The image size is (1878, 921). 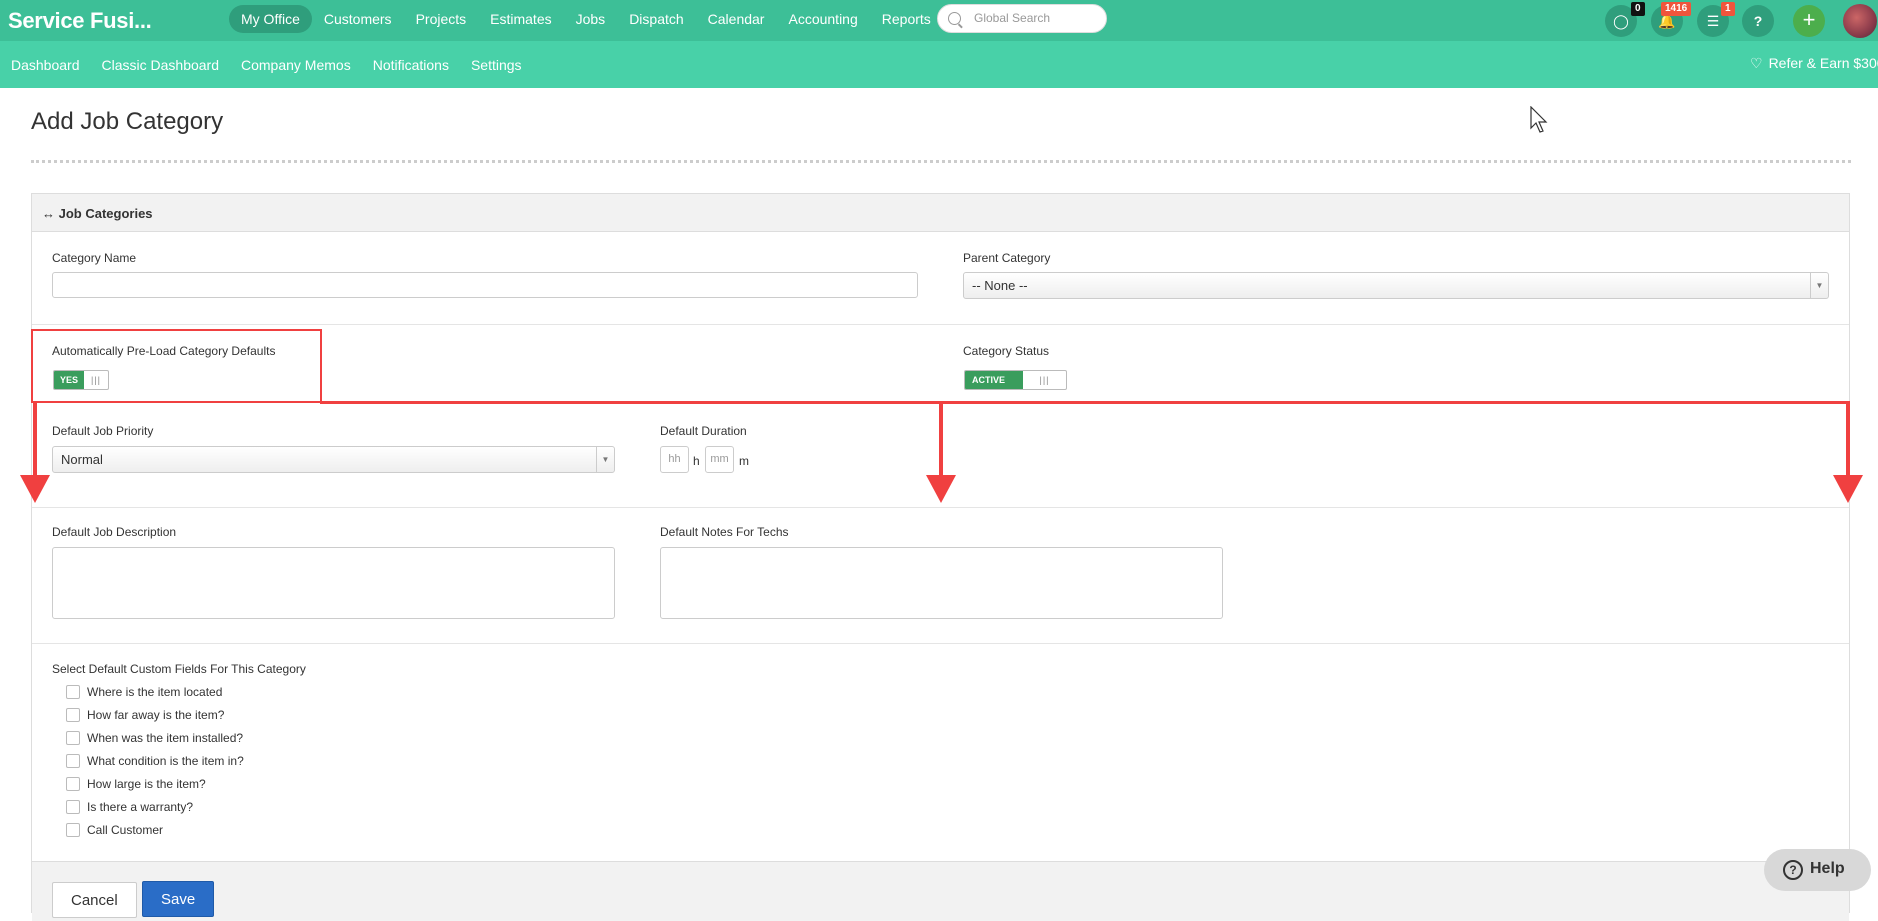 I want to click on page-title: Add Job Category, so click(x=127, y=121).